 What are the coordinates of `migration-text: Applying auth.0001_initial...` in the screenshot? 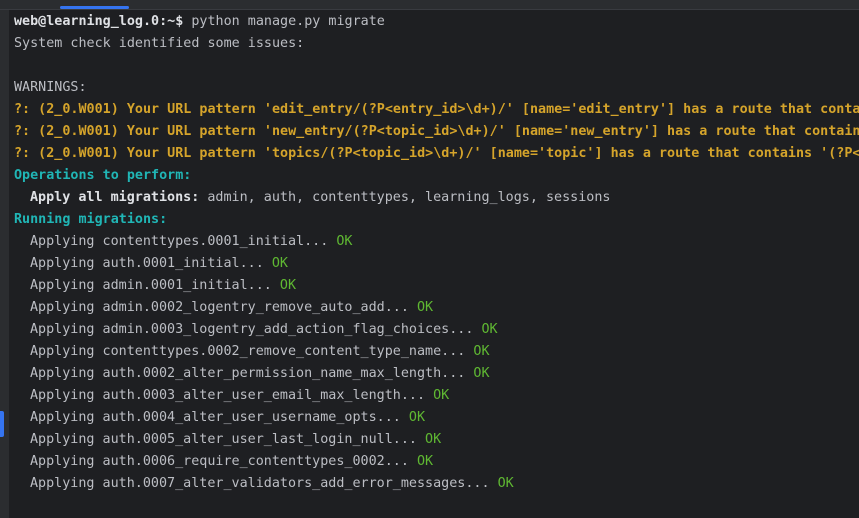 It's located at (147, 263).